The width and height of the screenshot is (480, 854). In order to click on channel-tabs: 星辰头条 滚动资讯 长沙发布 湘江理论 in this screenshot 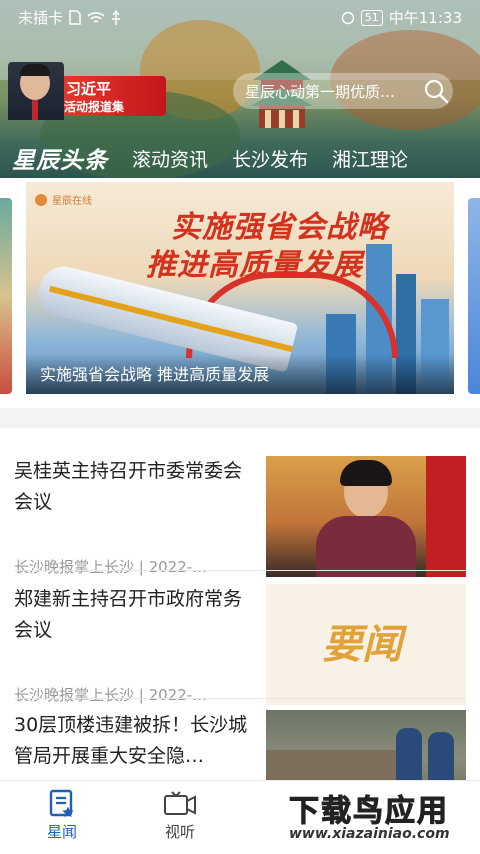, I will do `click(240, 158)`.